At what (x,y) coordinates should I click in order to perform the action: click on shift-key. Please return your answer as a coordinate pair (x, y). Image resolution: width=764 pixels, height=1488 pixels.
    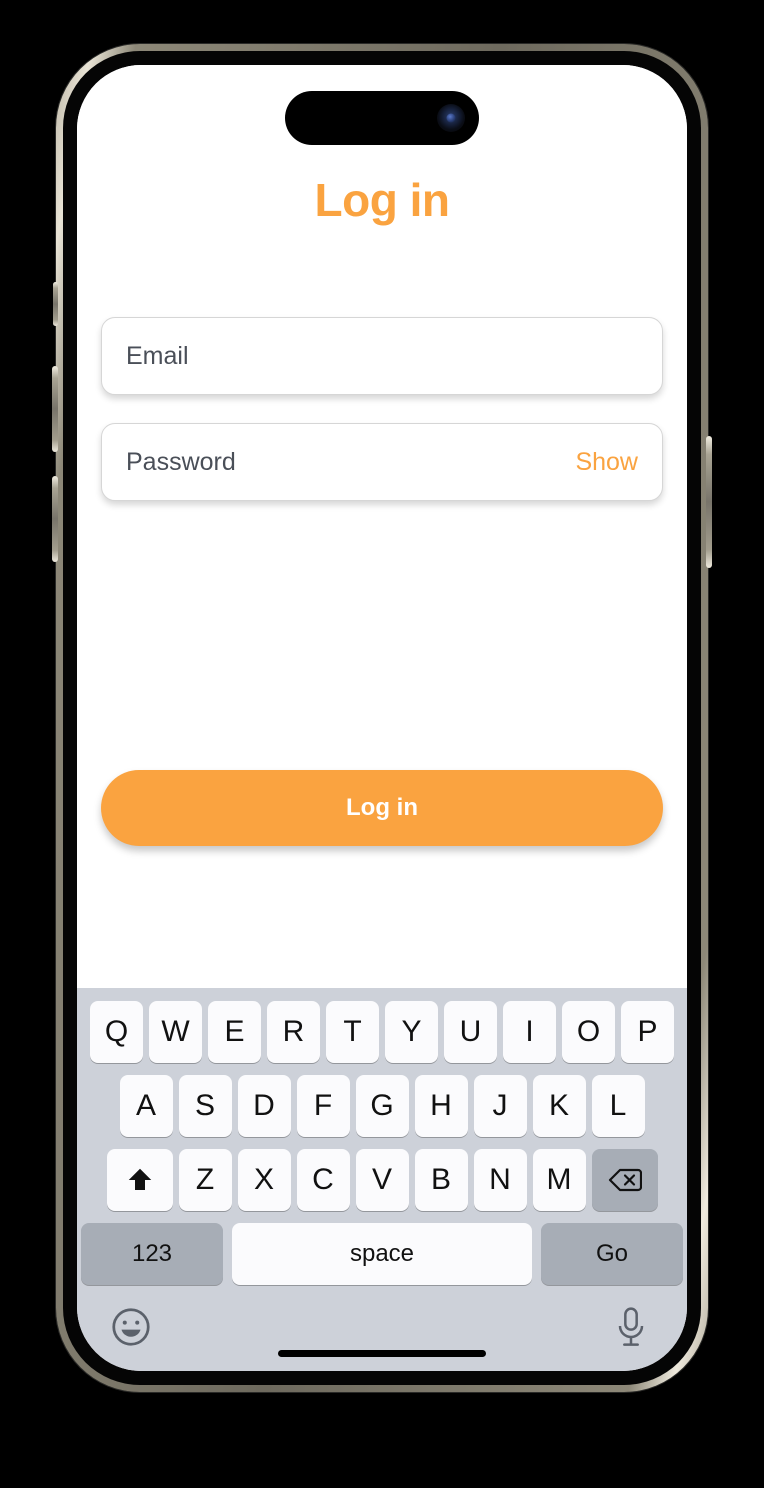
    Looking at the image, I should click on (139, 1180).